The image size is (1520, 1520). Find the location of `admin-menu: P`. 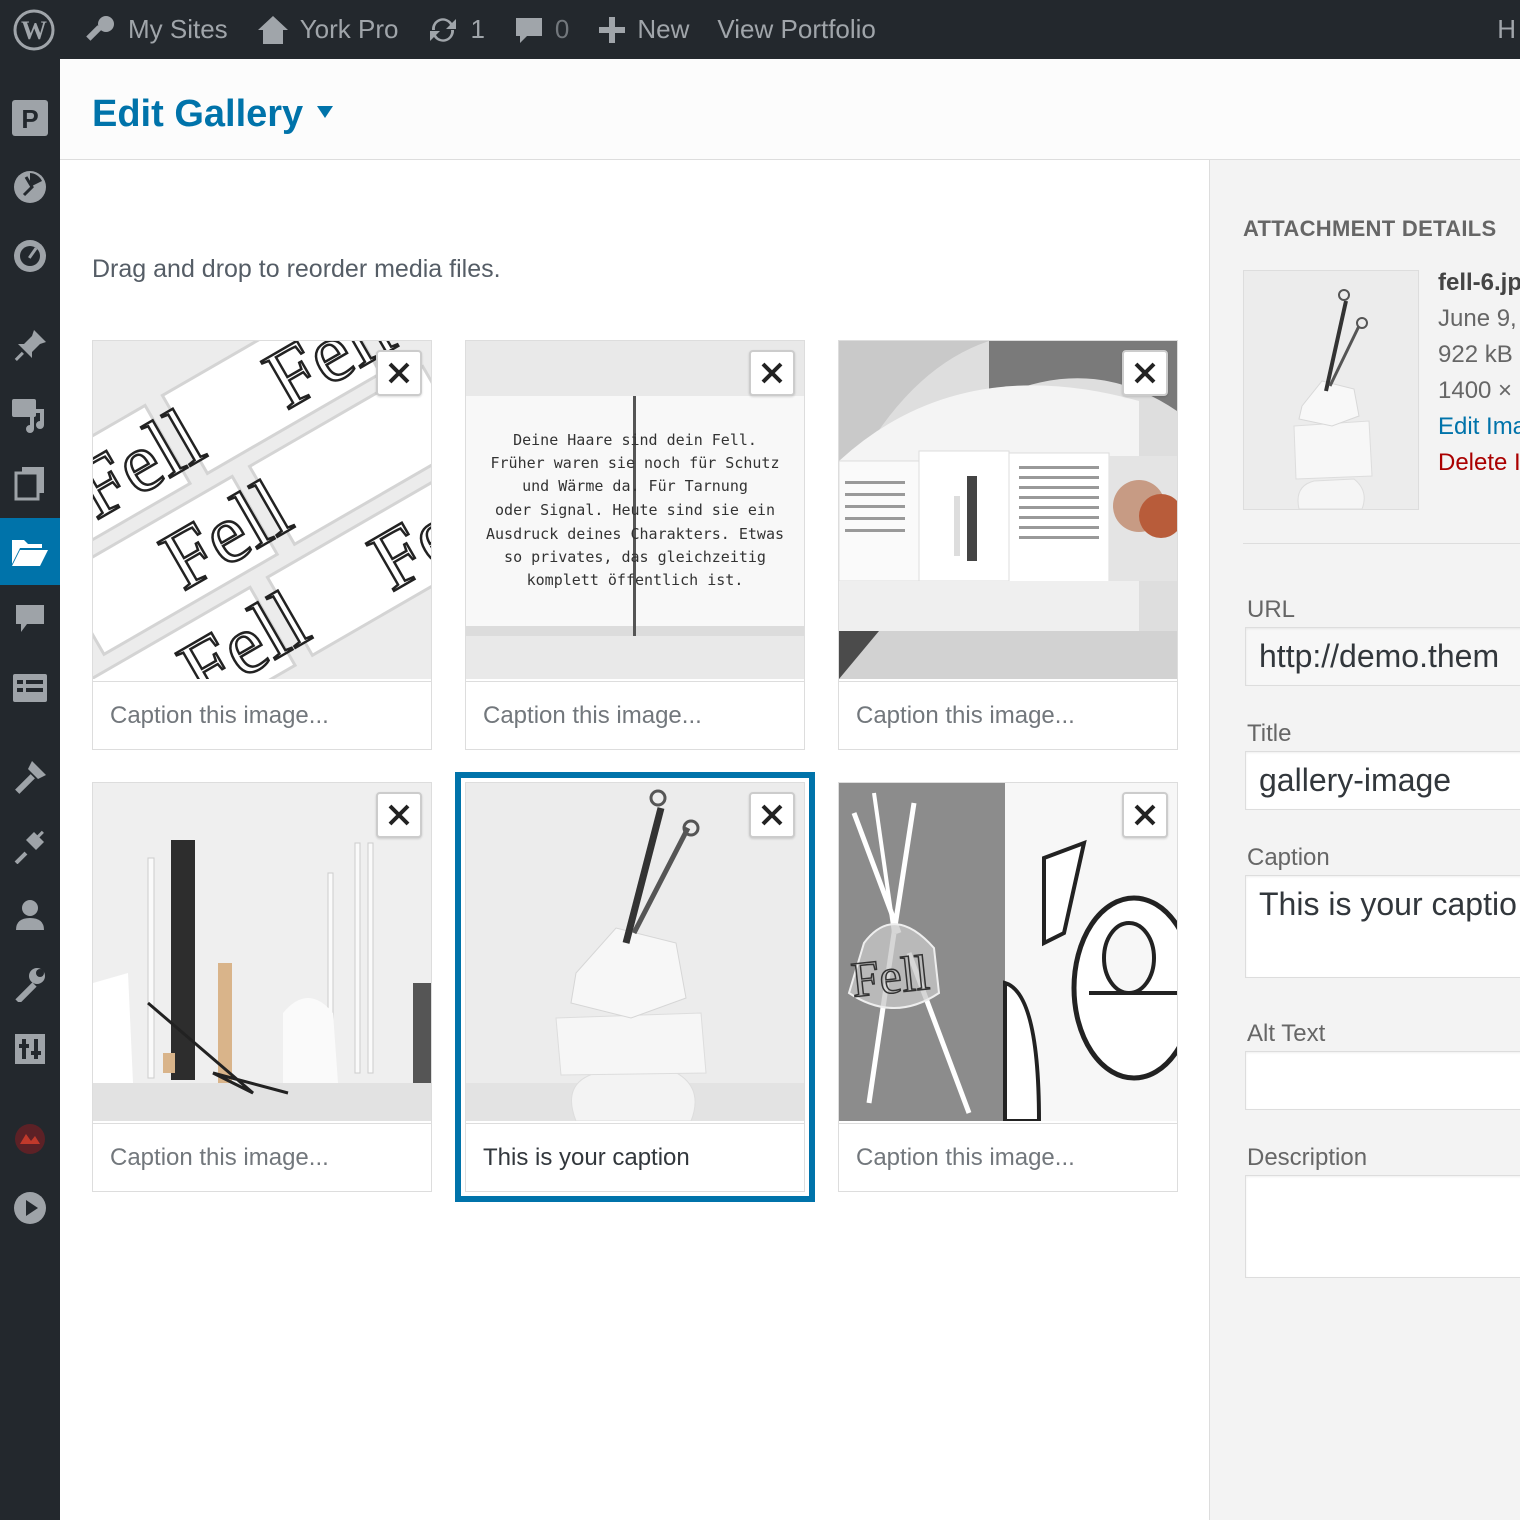

admin-menu: P is located at coordinates (30, 789).